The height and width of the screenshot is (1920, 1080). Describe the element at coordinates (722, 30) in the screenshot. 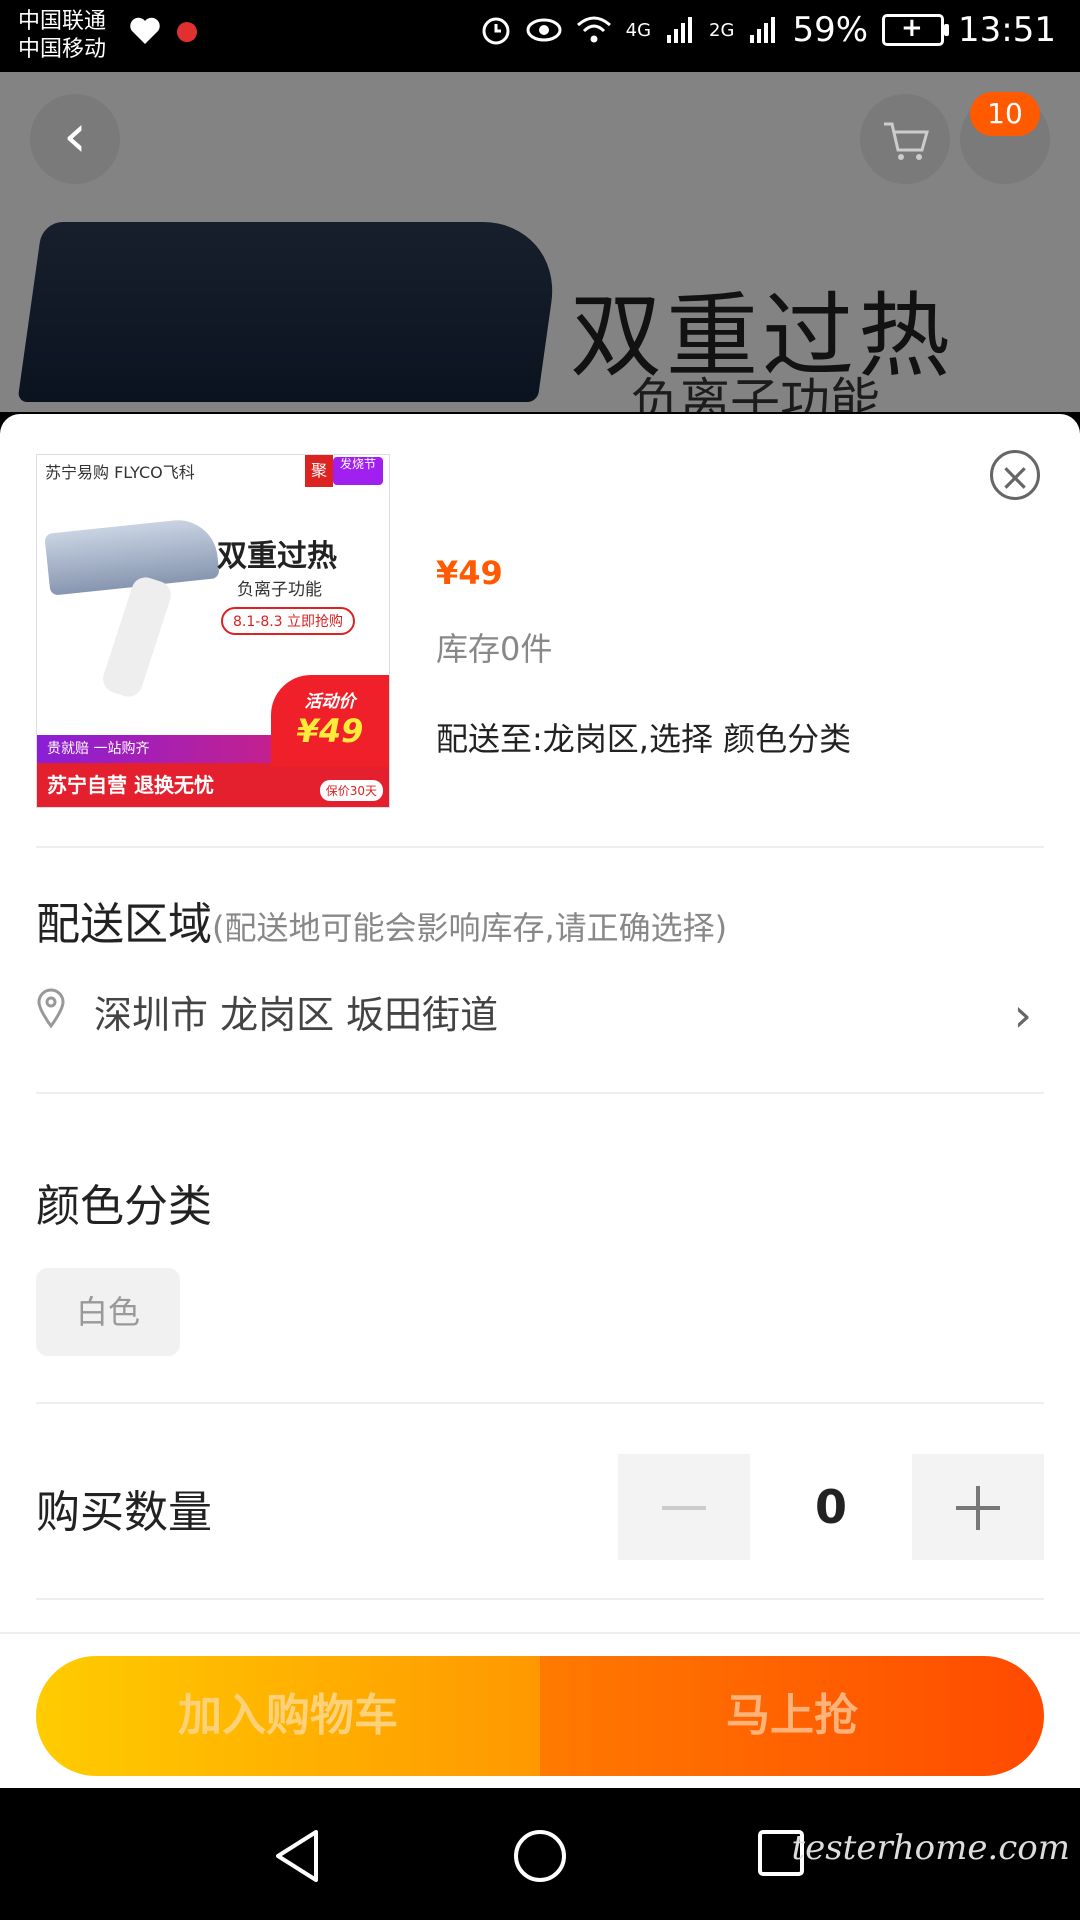

I see `net-2g-label: 2G` at that location.